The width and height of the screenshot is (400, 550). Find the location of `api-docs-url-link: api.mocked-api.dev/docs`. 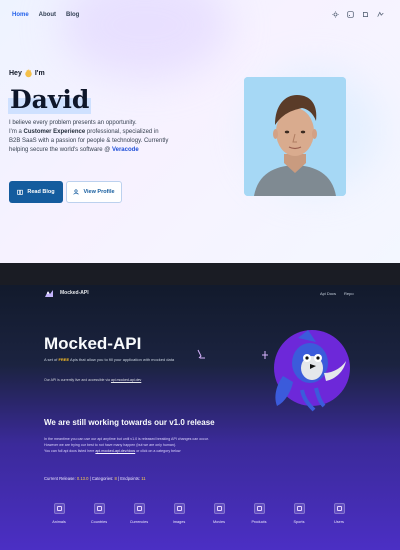

api-docs-url-link: api.mocked-api.dev/docs is located at coordinates (115, 451).